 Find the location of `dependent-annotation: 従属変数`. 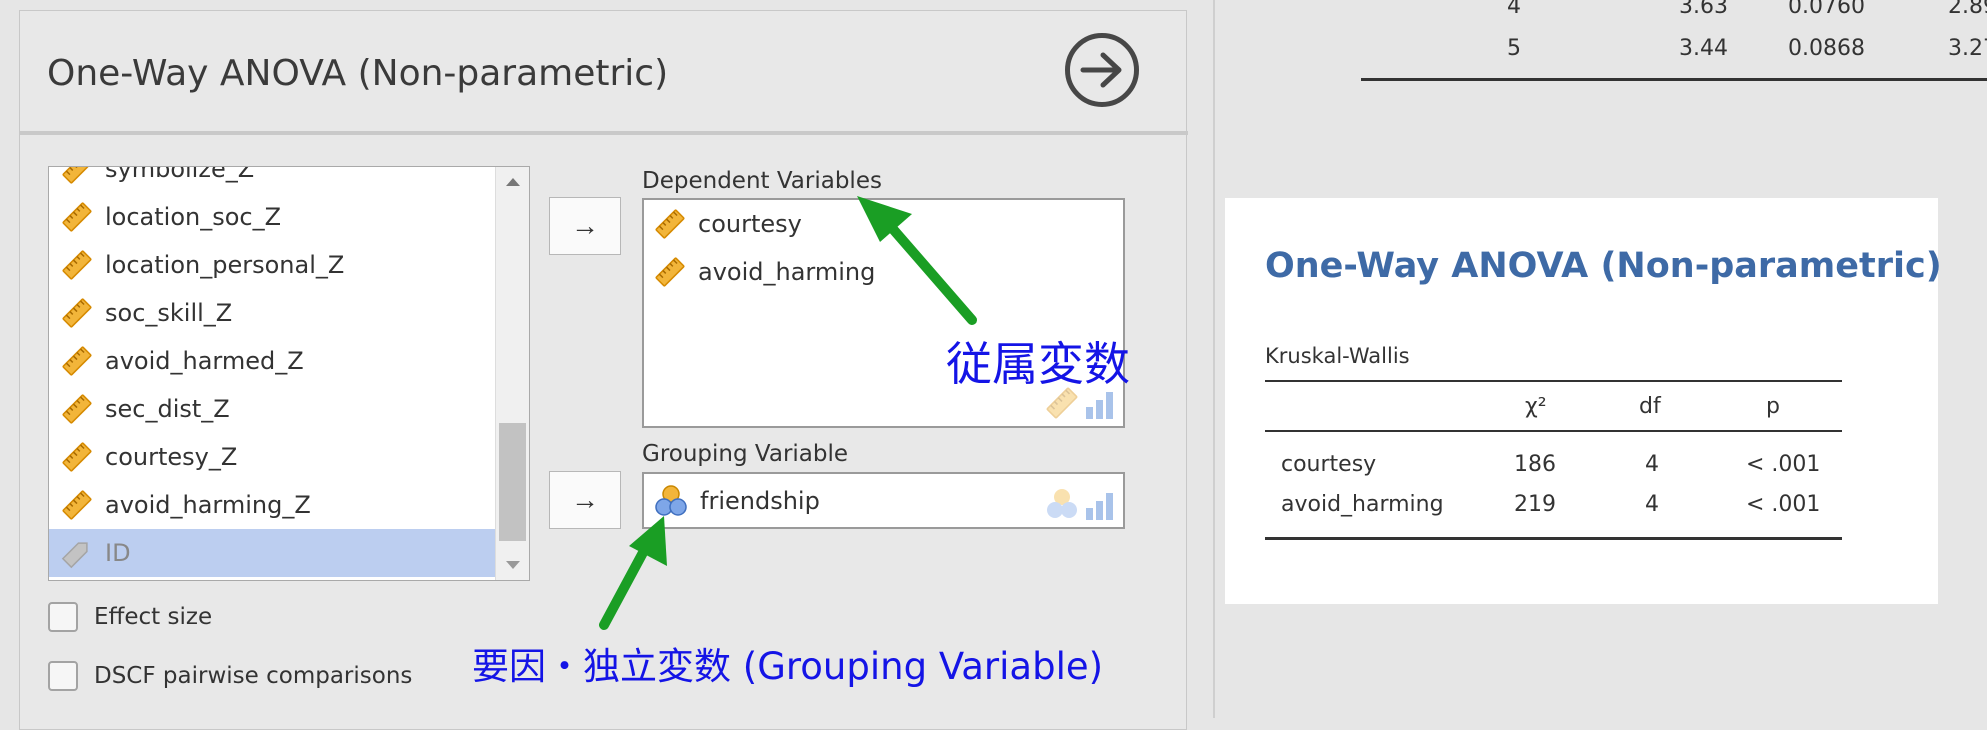

dependent-annotation: 従属変数 is located at coordinates (1038, 364).